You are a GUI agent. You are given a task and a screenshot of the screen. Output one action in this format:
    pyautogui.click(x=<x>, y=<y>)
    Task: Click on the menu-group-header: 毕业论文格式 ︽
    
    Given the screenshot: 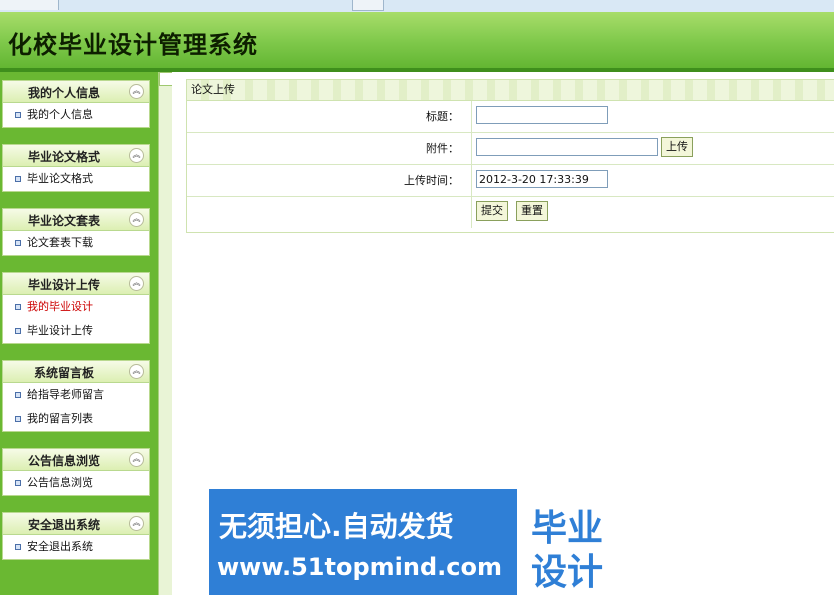 What is the action you would take?
    pyautogui.click(x=76, y=156)
    